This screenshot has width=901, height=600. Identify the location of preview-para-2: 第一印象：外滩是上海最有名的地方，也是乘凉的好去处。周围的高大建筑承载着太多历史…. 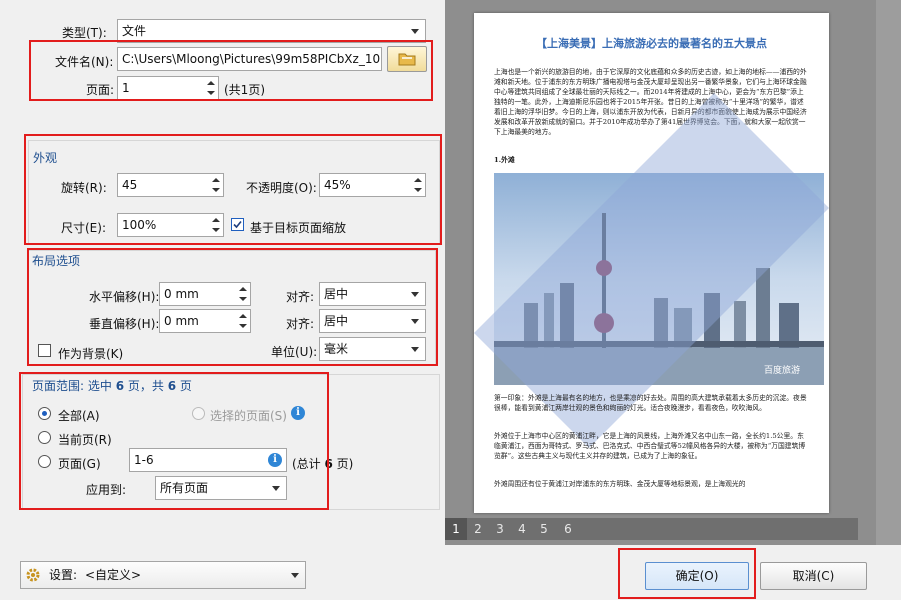
(650, 403).